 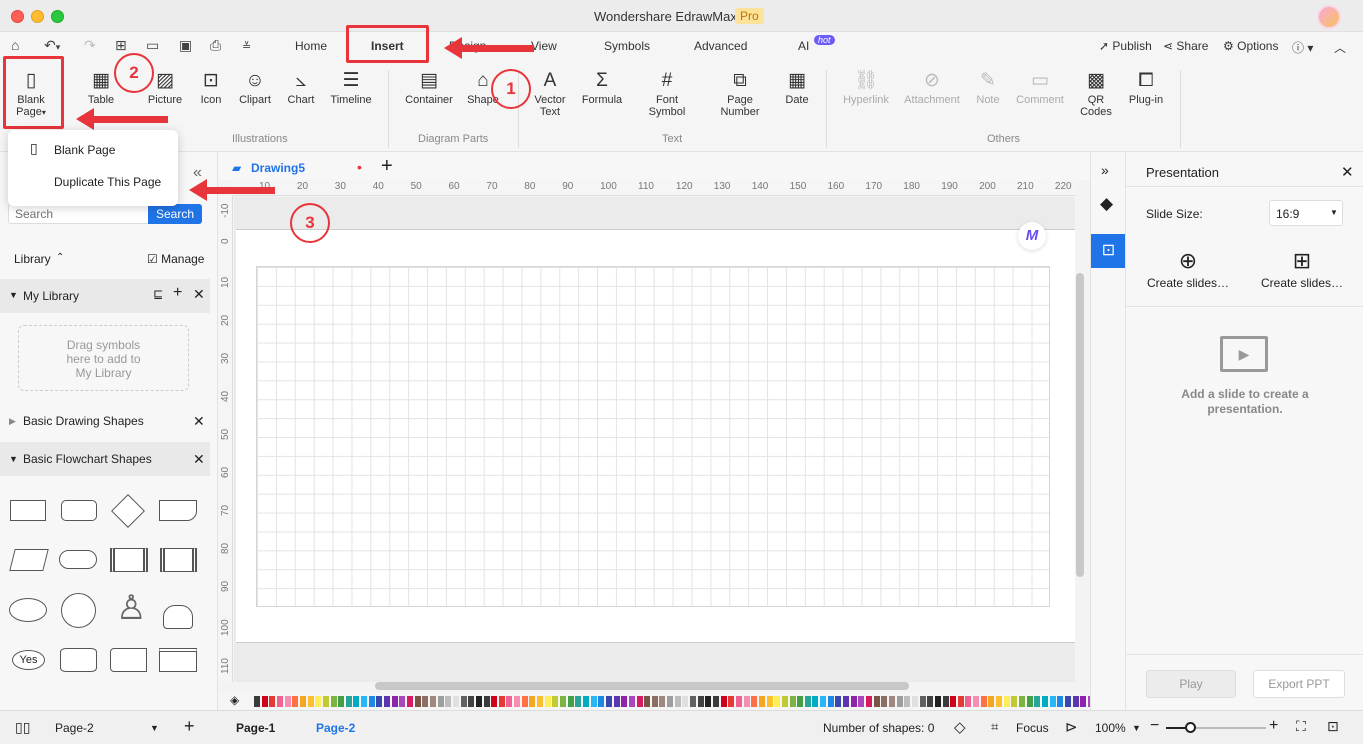 What do you see at coordinates (178, 617) in the screenshot?
I see `user-shape` at bounding box center [178, 617].